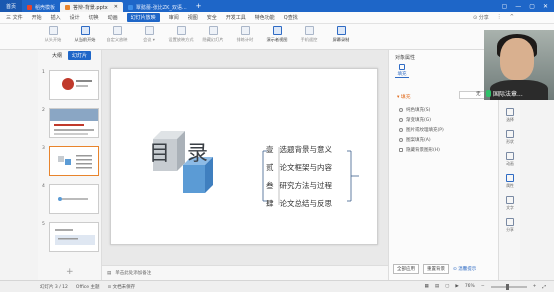 The image size is (554, 292). Describe the element at coordinates (71, 87) in the screenshot. I see `slide-thumbnail: 1` at that location.